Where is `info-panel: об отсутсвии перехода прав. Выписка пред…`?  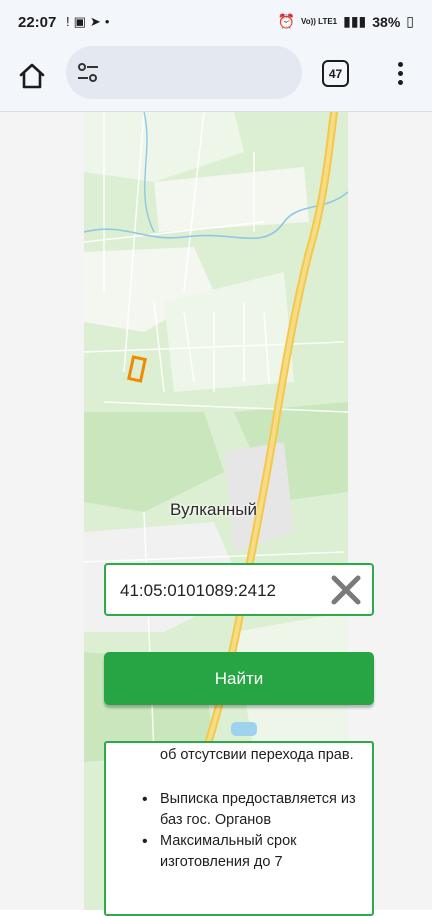 info-panel: об отсутсвии перехода прав. Выписка пред… is located at coordinates (239, 828).